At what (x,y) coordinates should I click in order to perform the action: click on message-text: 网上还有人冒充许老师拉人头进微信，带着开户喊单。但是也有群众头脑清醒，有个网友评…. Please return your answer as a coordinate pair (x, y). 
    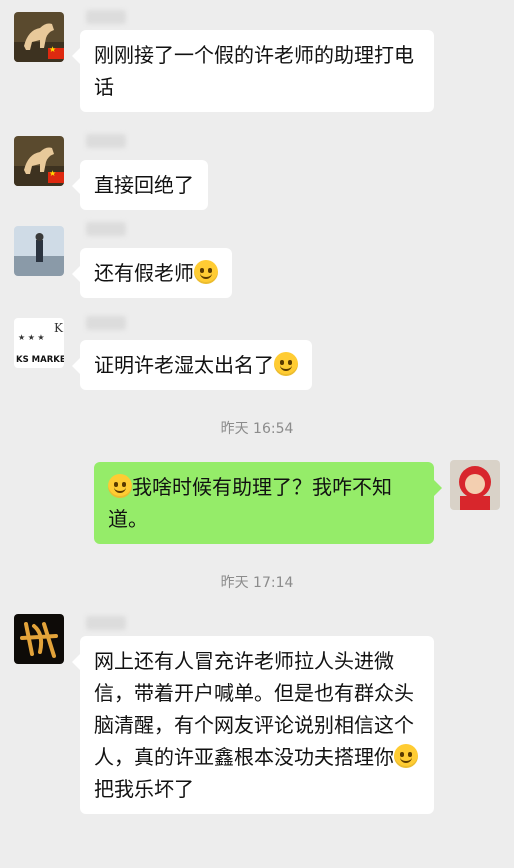
    Looking at the image, I should click on (254, 709).